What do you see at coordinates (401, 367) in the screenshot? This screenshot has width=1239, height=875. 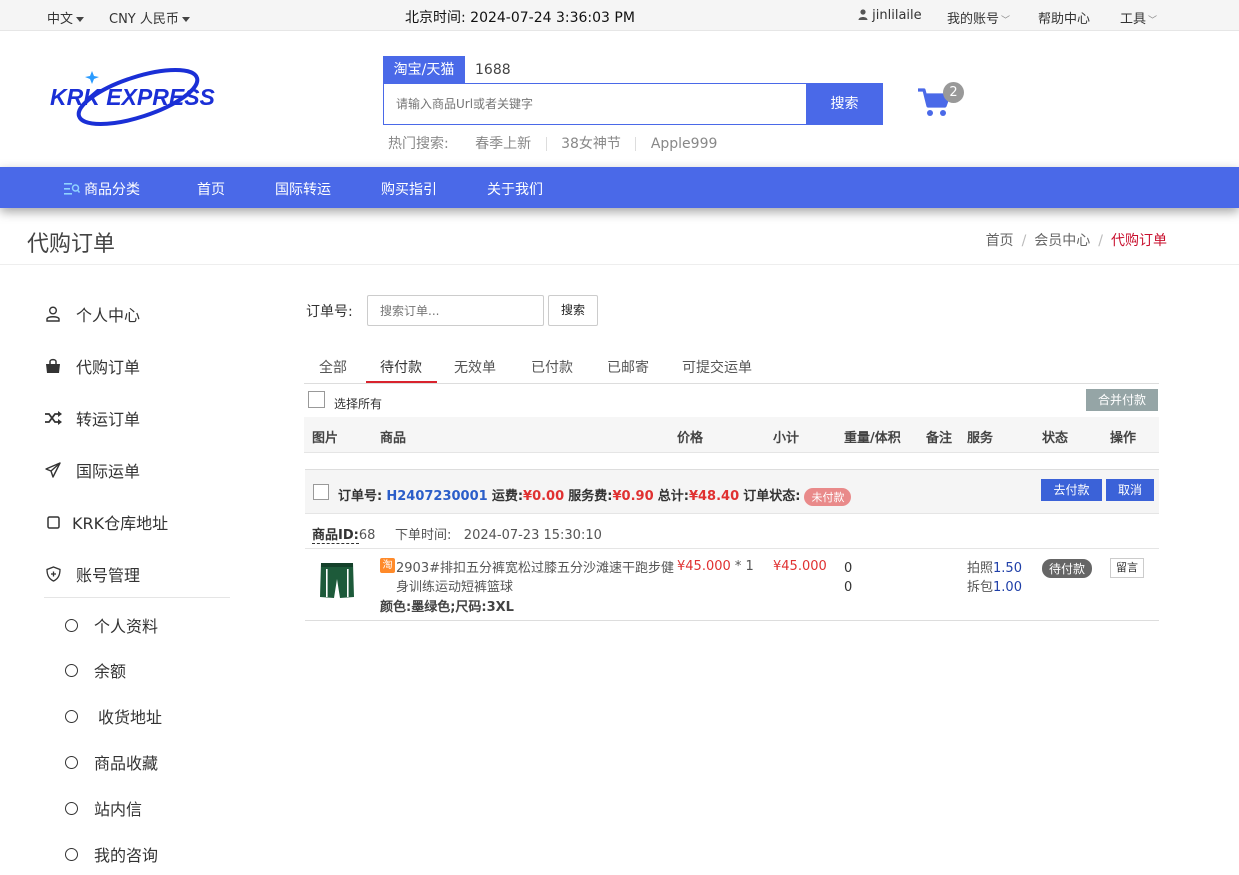 I see `tab-pending-payment: 待付款` at bounding box center [401, 367].